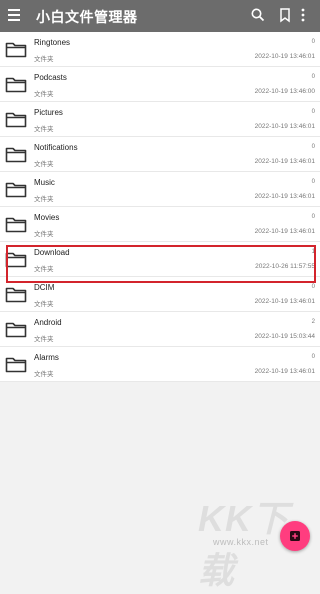  What do you see at coordinates (48, 322) in the screenshot?
I see `folder-name: Android` at bounding box center [48, 322].